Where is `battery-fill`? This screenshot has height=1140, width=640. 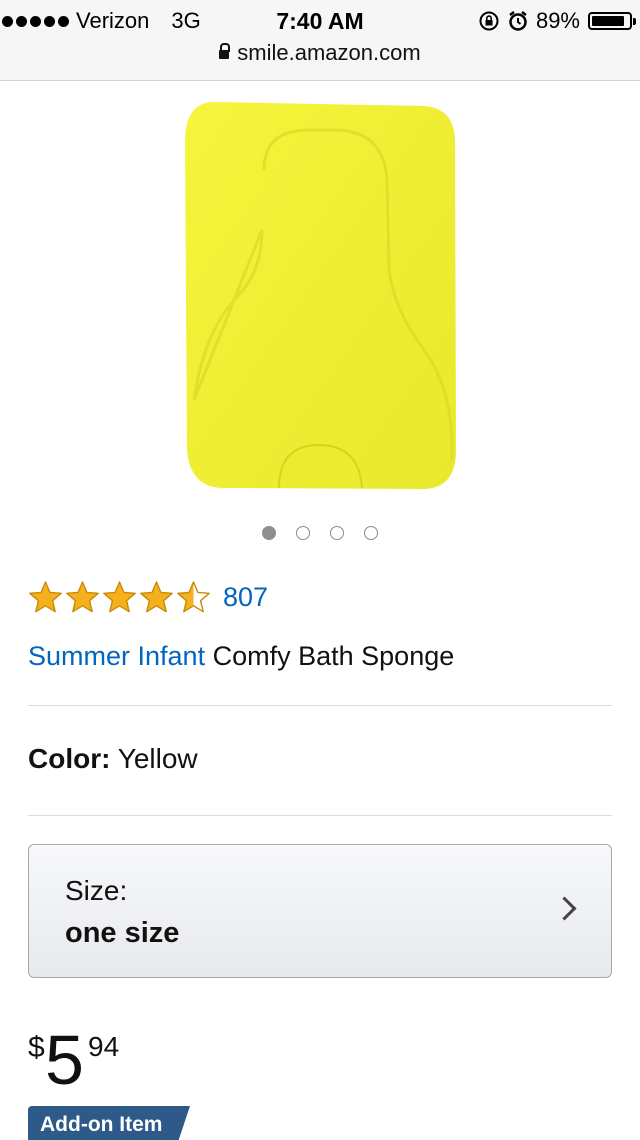
battery-fill is located at coordinates (608, 21).